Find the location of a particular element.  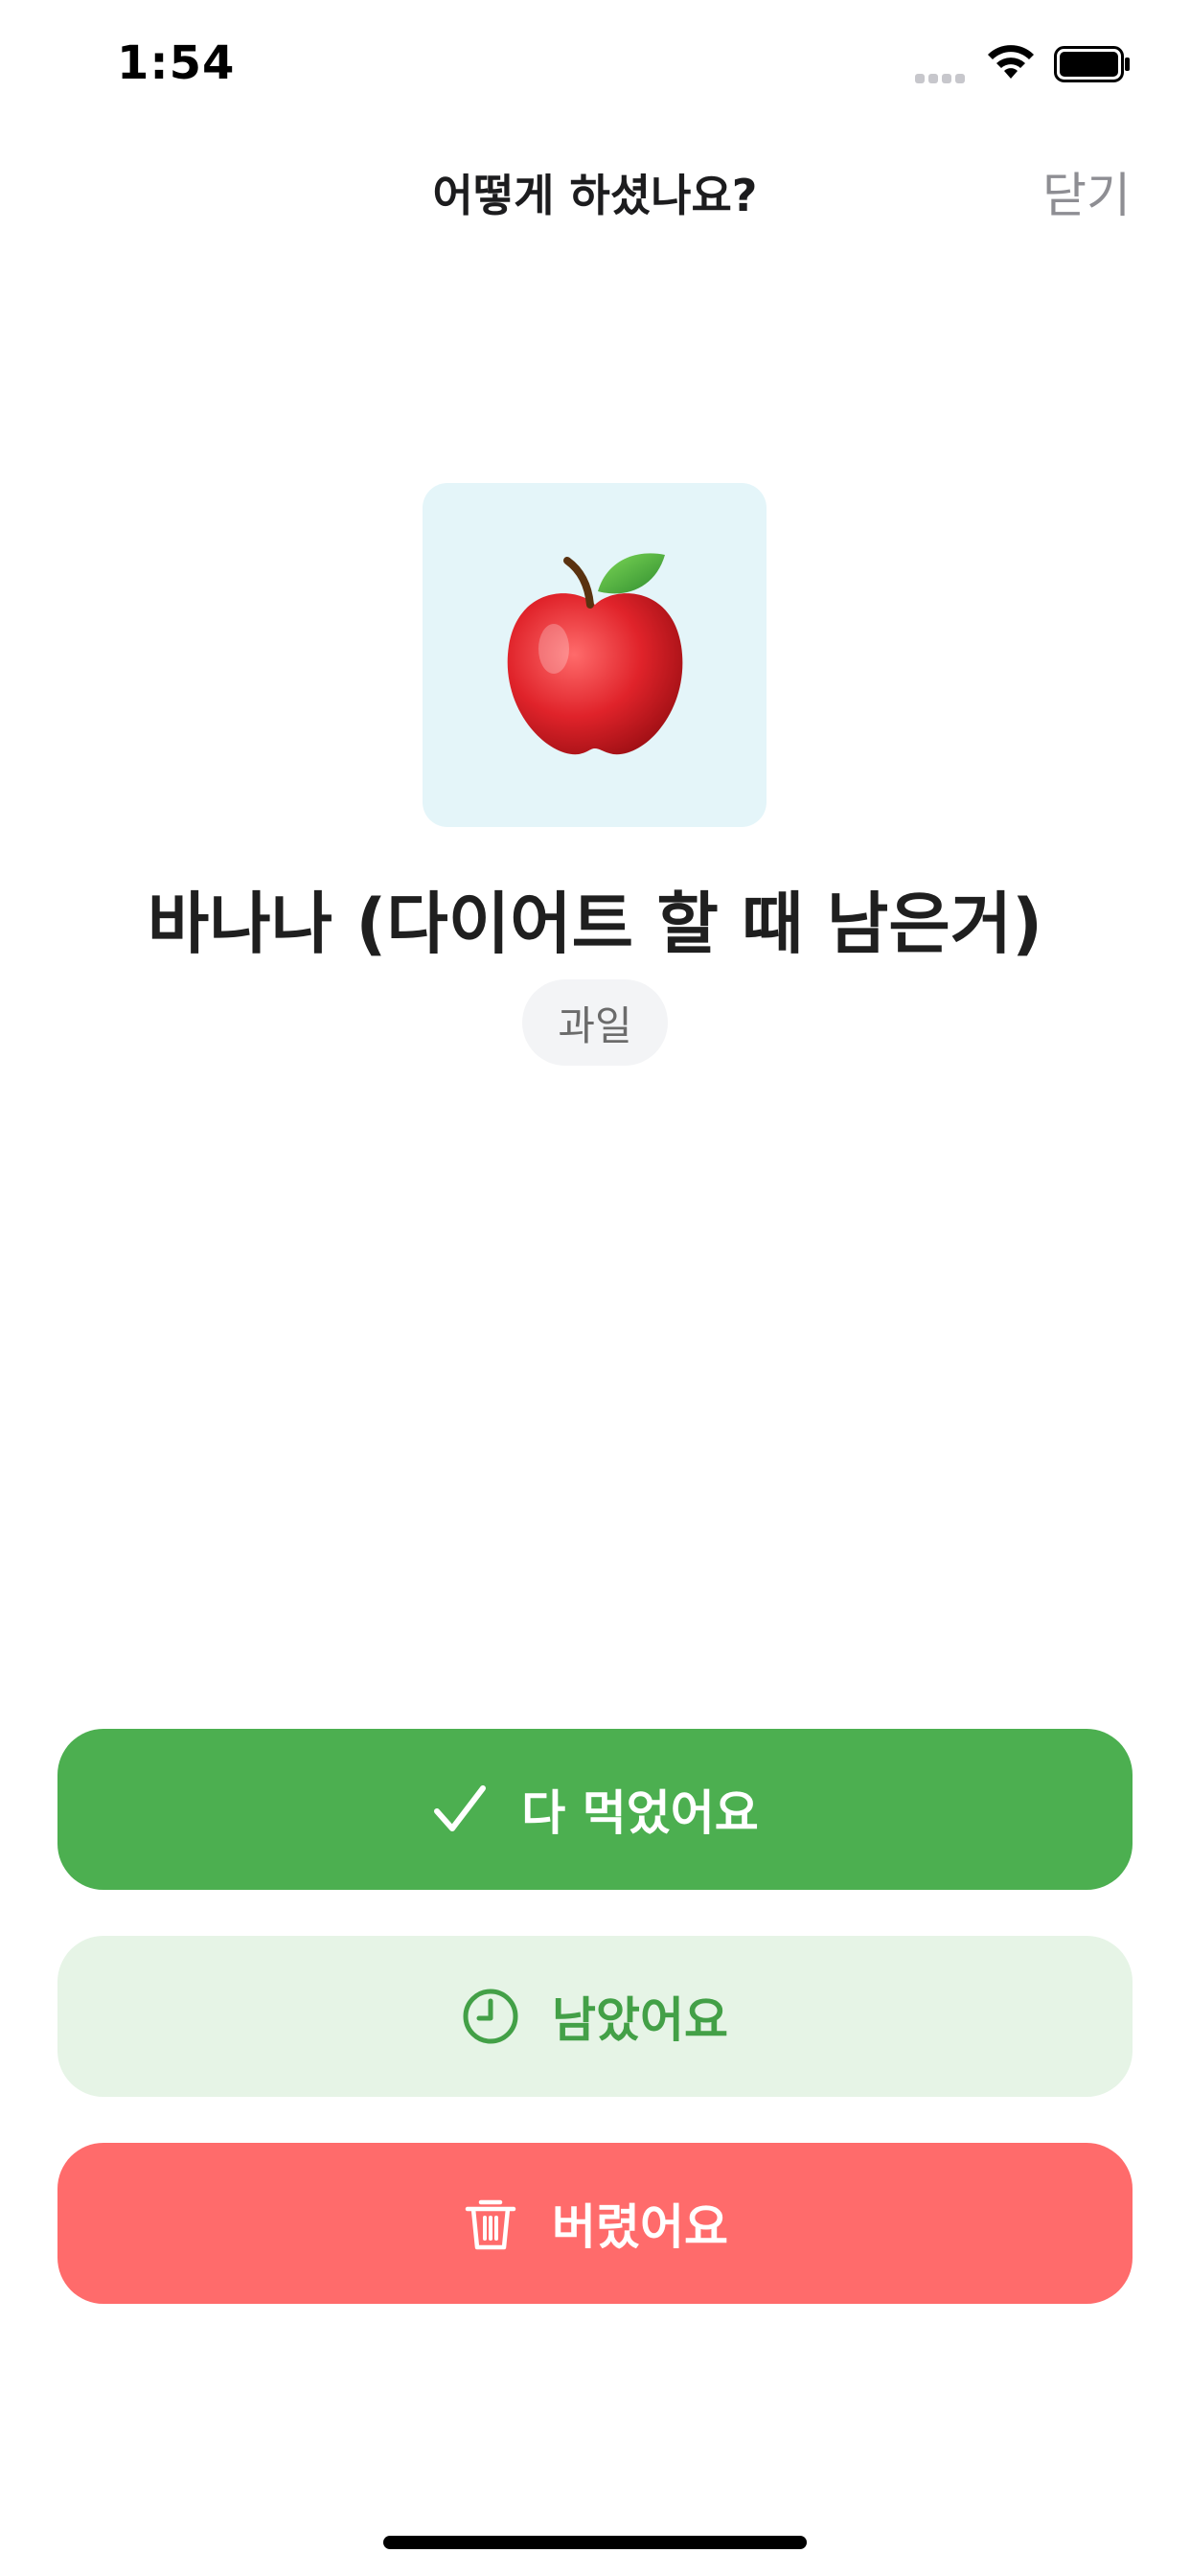

item-image is located at coordinates (595, 655).